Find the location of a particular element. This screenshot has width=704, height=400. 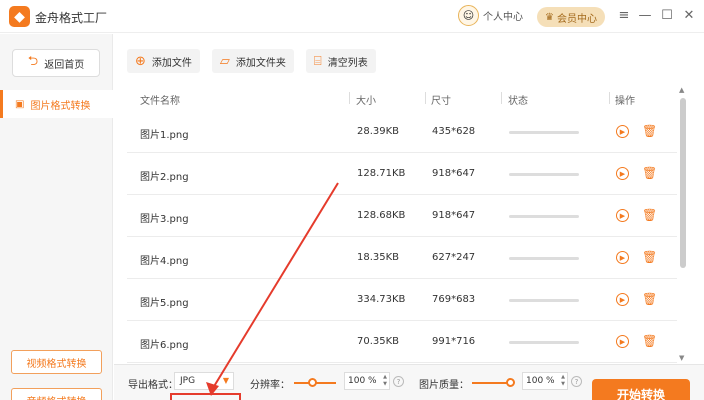

user-center-button: ☺ 个人中心 is located at coordinates (490, 15).